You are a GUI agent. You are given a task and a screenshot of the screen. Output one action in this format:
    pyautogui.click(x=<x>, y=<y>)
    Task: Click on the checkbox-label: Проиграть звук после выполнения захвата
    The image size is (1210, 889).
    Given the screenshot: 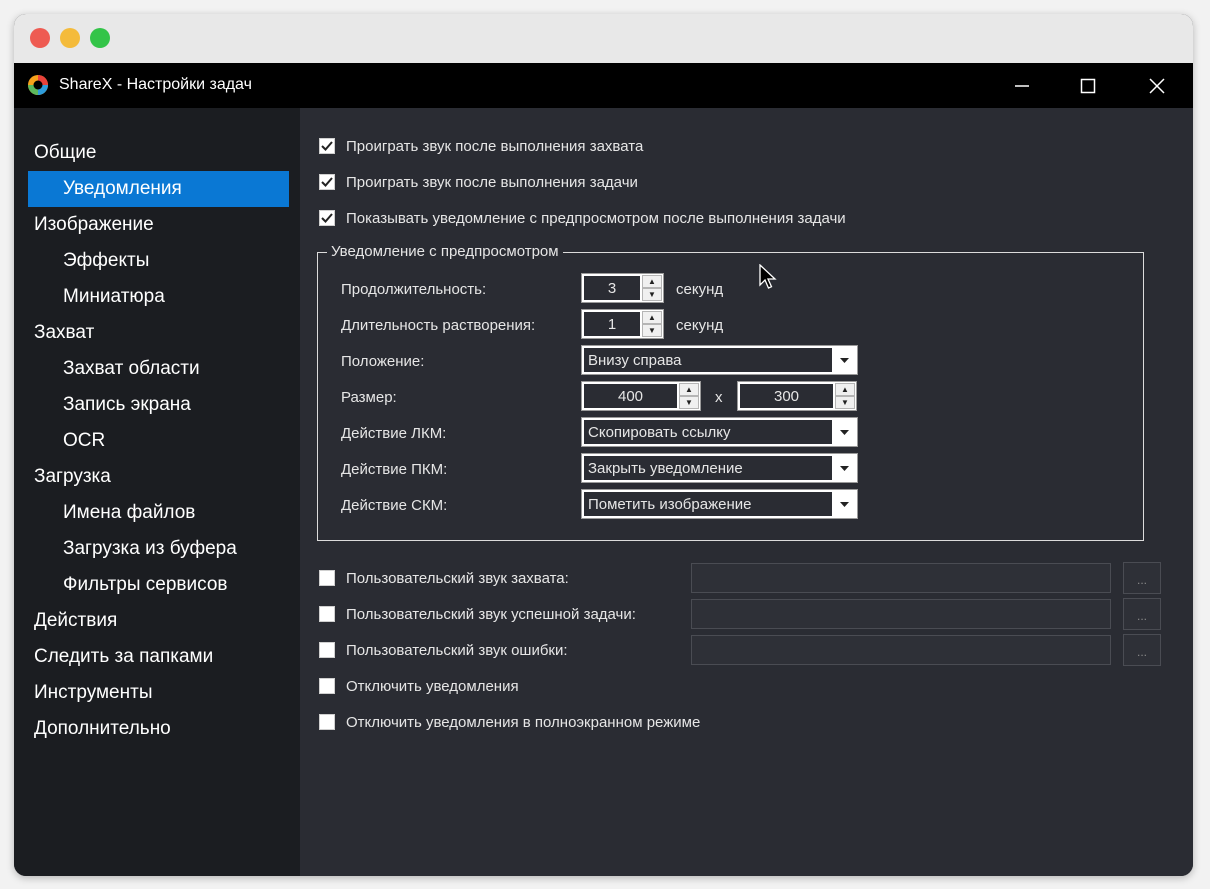 What is the action you would take?
    pyautogui.click(x=495, y=146)
    